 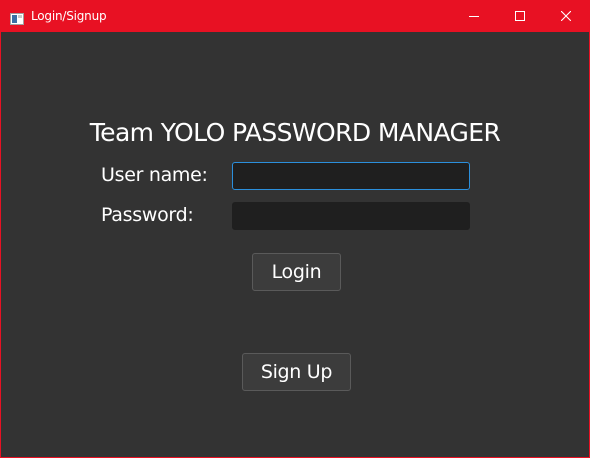 What do you see at coordinates (351, 176) in the screenshot?
I see `username-field` at bounding box center [351, 176].